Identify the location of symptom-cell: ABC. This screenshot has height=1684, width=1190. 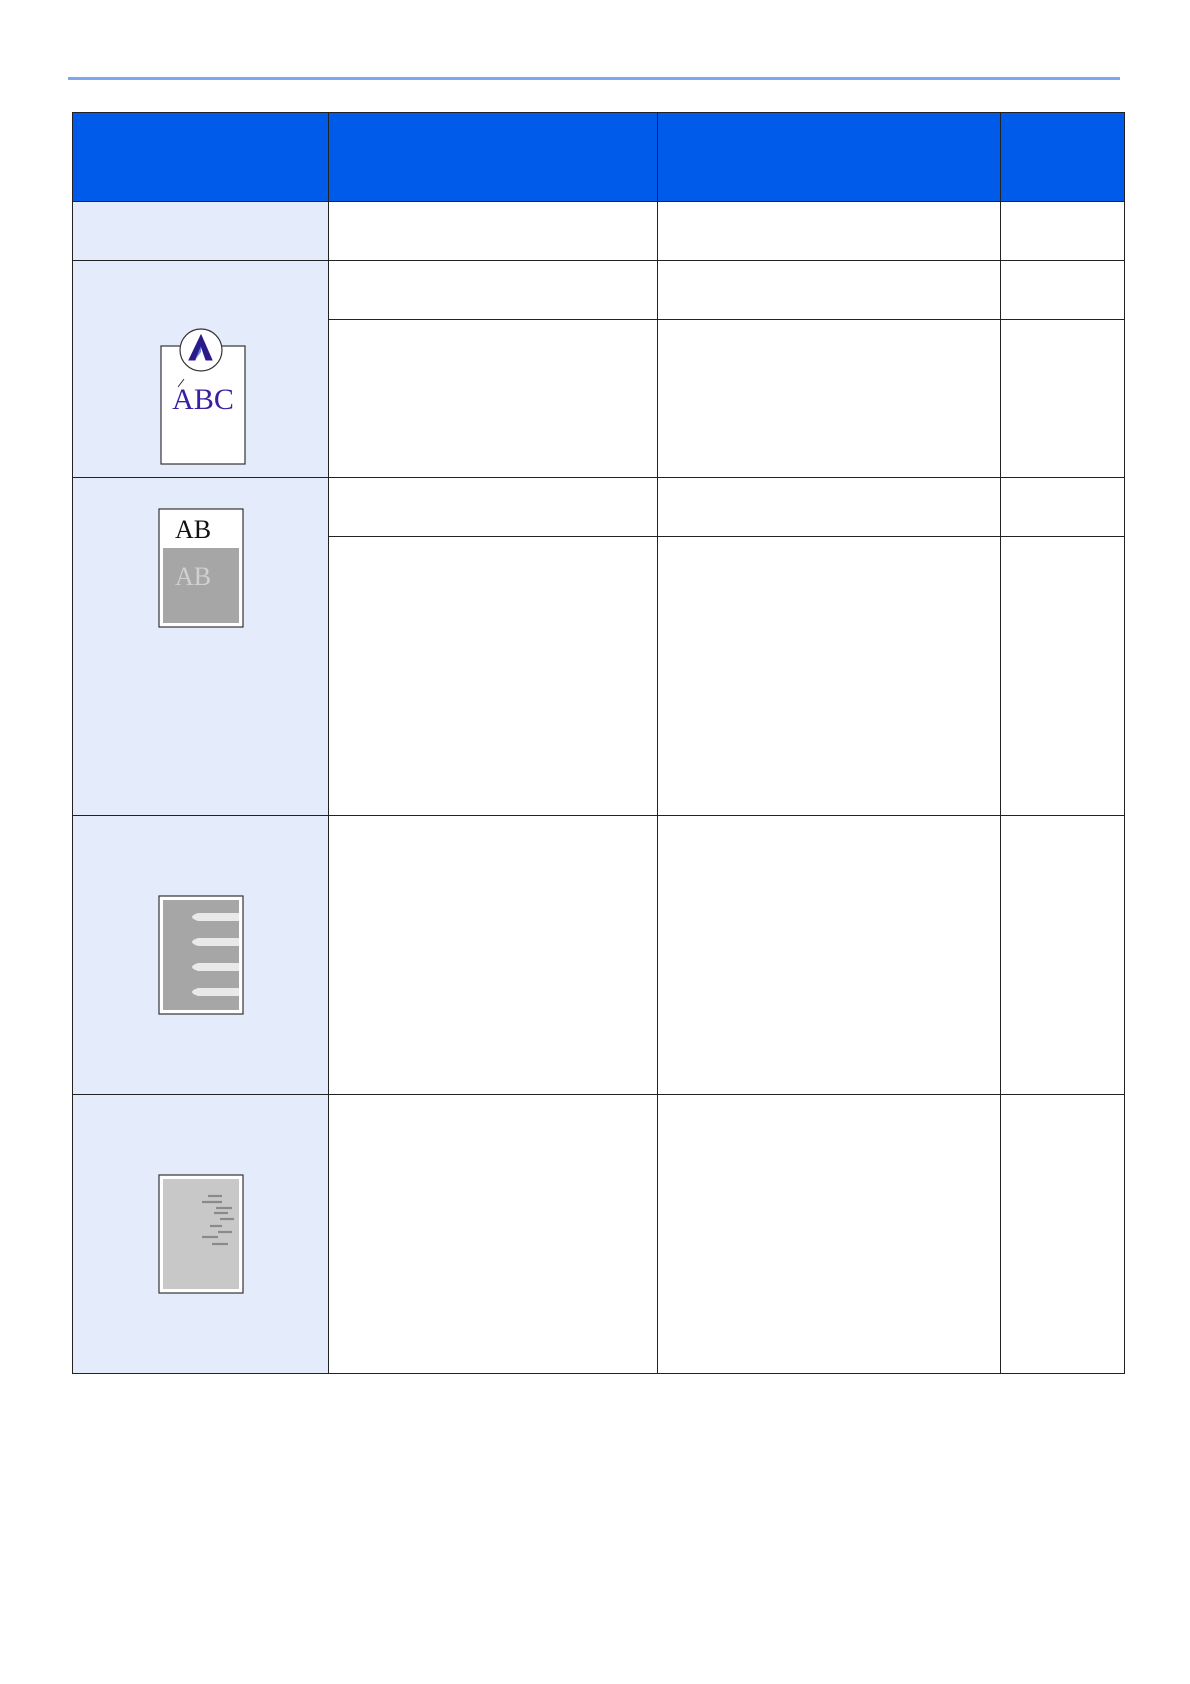
(200, 369).